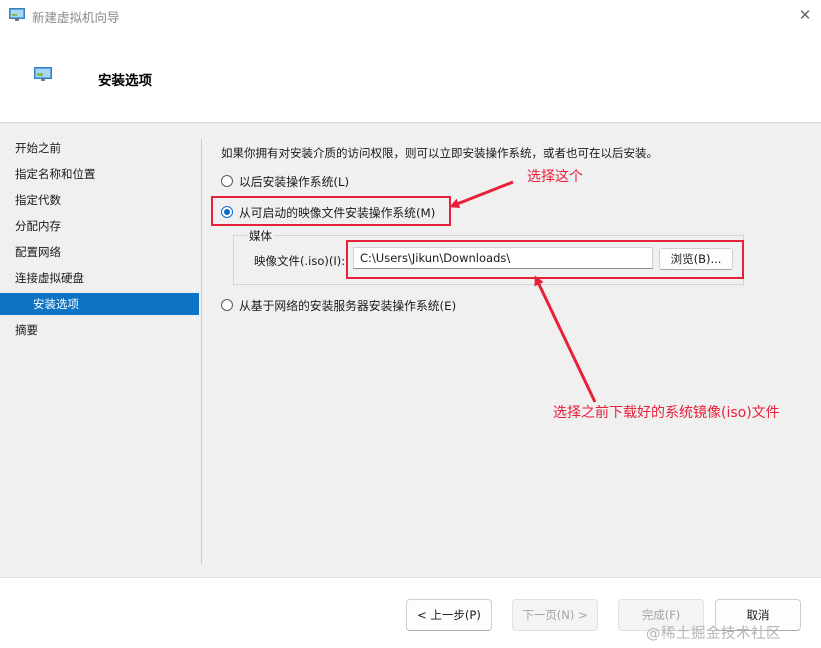 This screenshot has height=648, width=821. I want to click on annotation-select-this: 选择这个, so click(555, 177).